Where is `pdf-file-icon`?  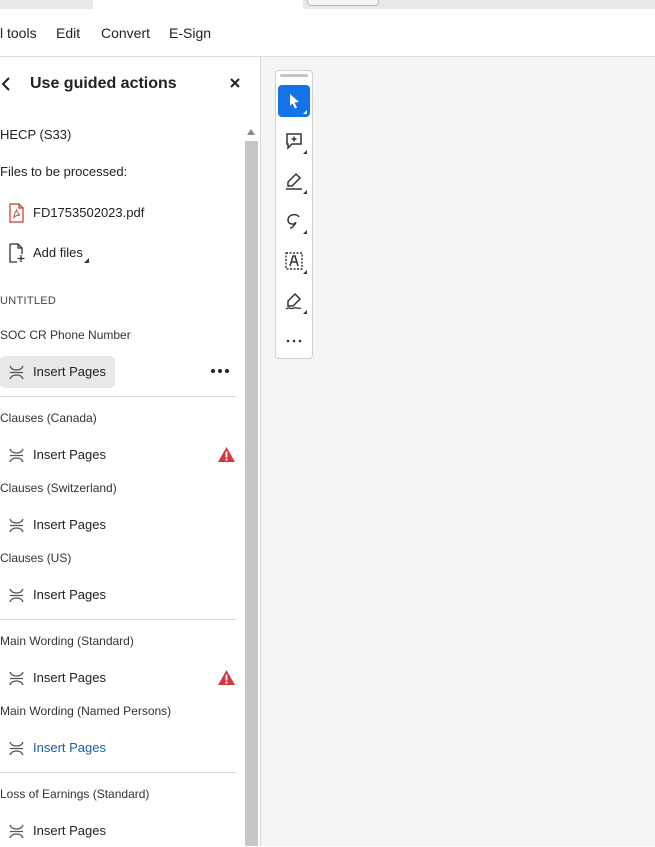
pdf-file-icon is located at coordinates (16, 213).